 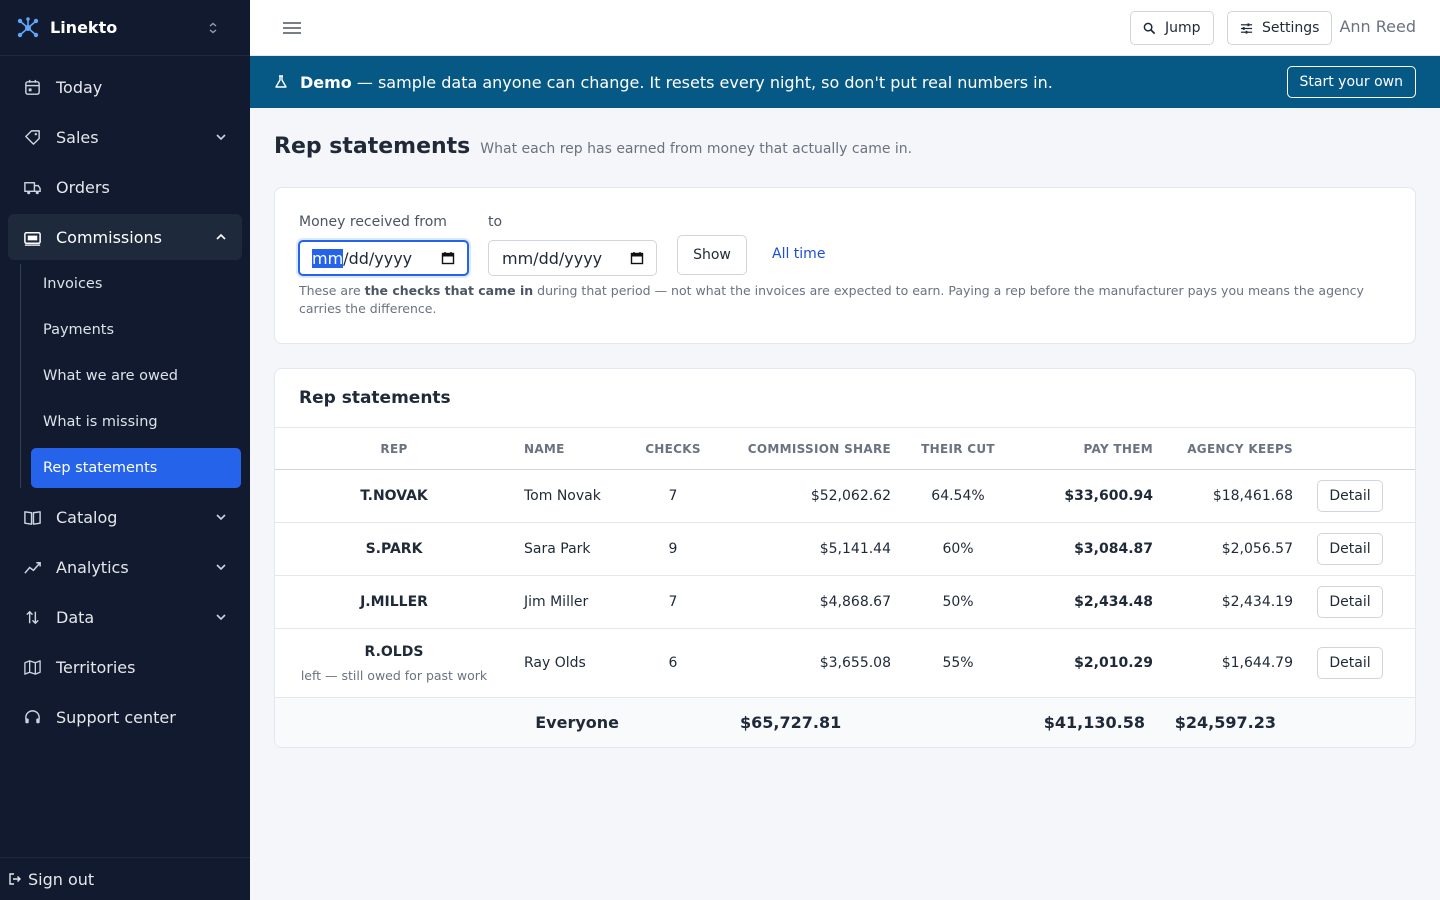 What do you see at coordinates (87, 517) in the screenshot?
I see `nav-label: Catalog` at bounding box center [87, 517].